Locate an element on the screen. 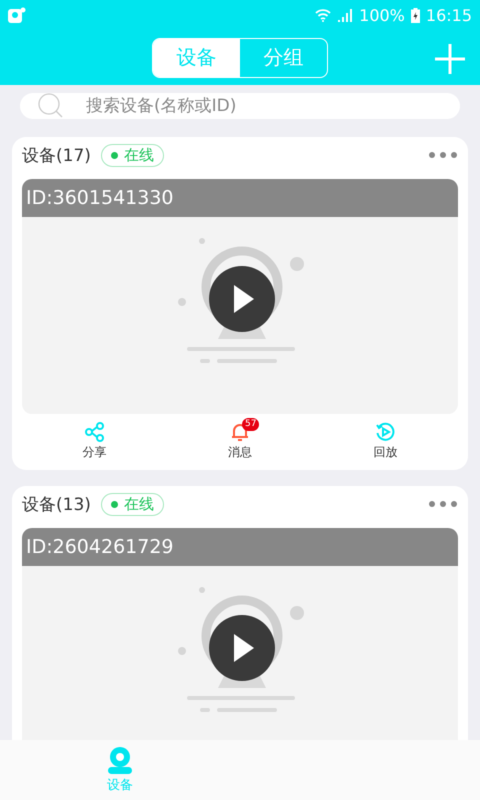 Image resolution: width=480 pixels, height=800 pixels. share-button: 分享 is located at coordinates (94, 443).